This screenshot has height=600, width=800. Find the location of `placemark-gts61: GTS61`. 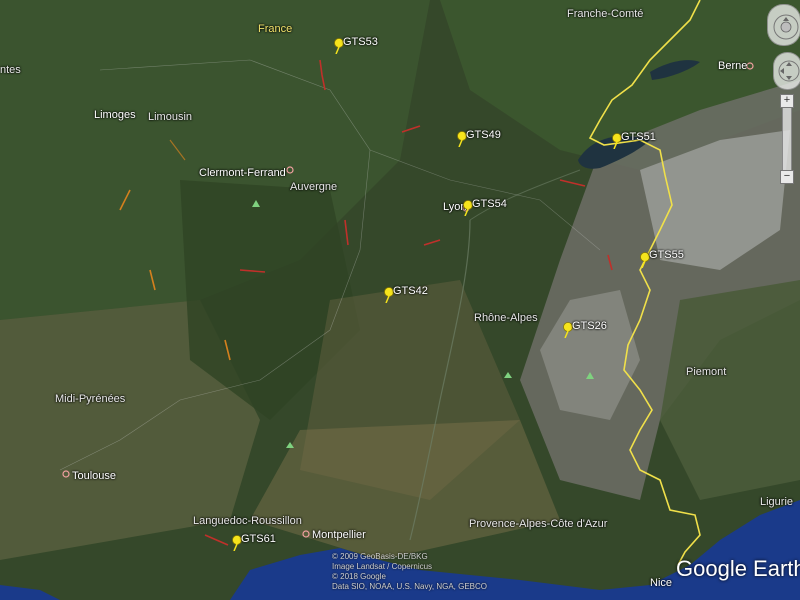

placemark-gts61: GTS61 is located at coordinates (258, 539).